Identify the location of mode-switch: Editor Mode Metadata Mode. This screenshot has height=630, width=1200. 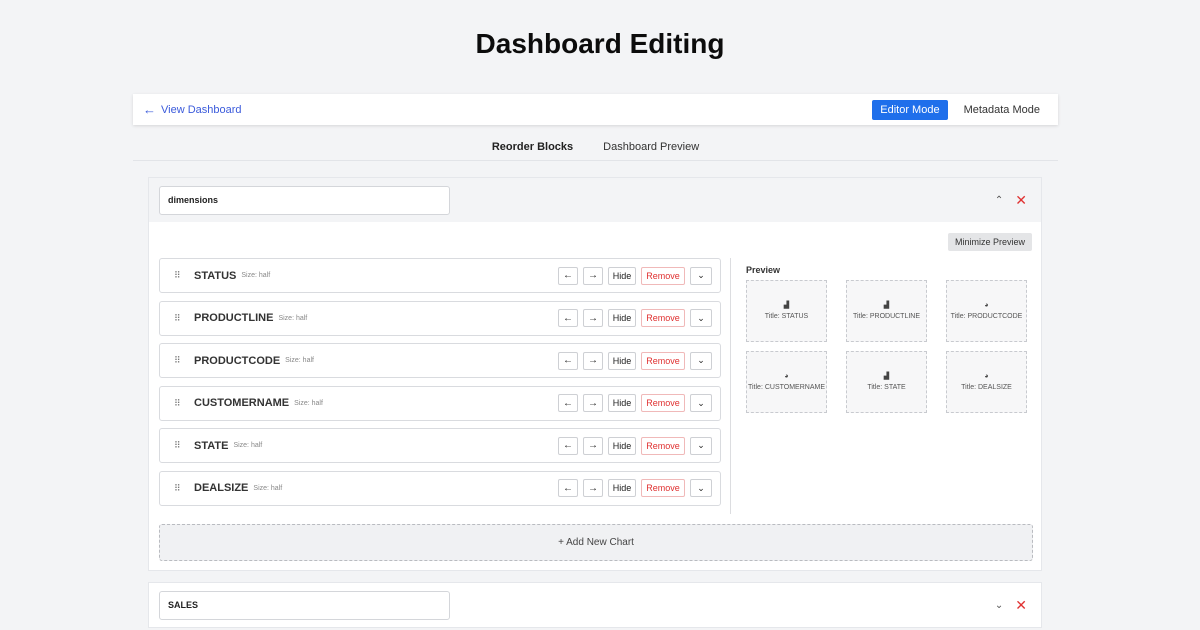
(960, 109).